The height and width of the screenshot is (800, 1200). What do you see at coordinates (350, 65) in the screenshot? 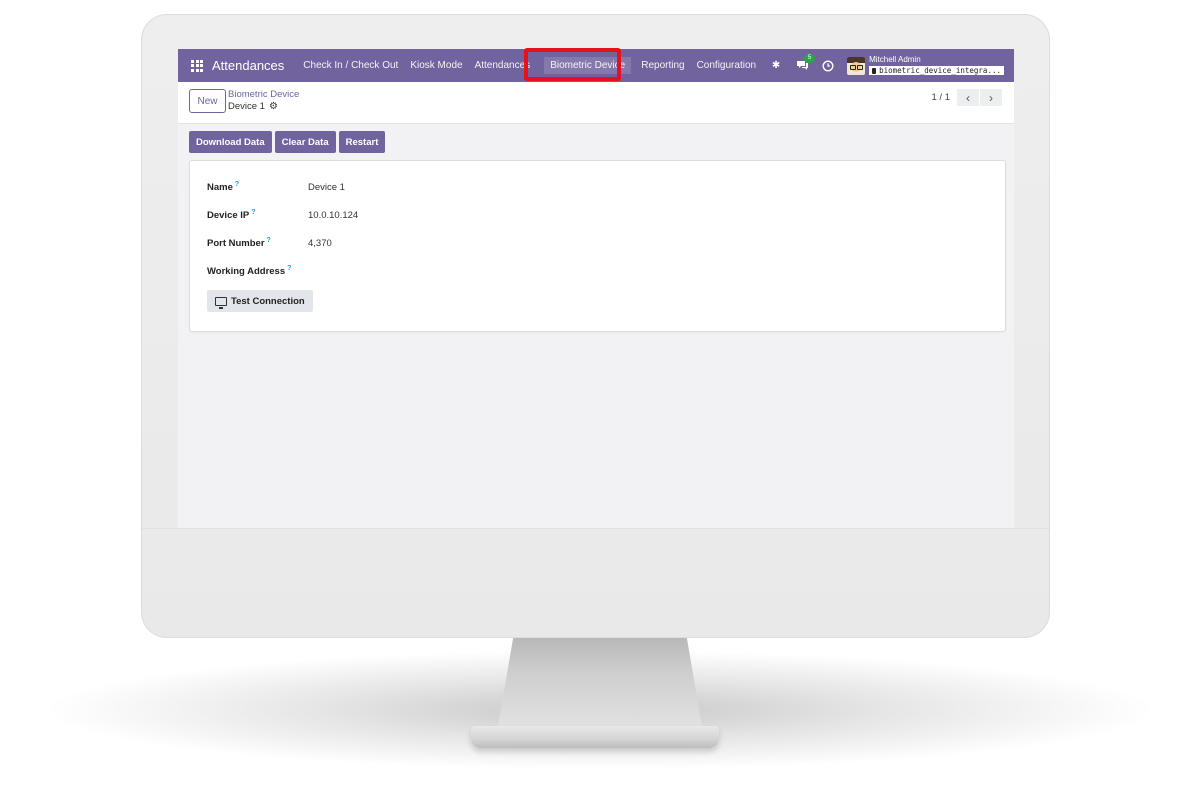
I see `menu-check-in-out: Check In / Check Out` at bounding box center [350, 65].